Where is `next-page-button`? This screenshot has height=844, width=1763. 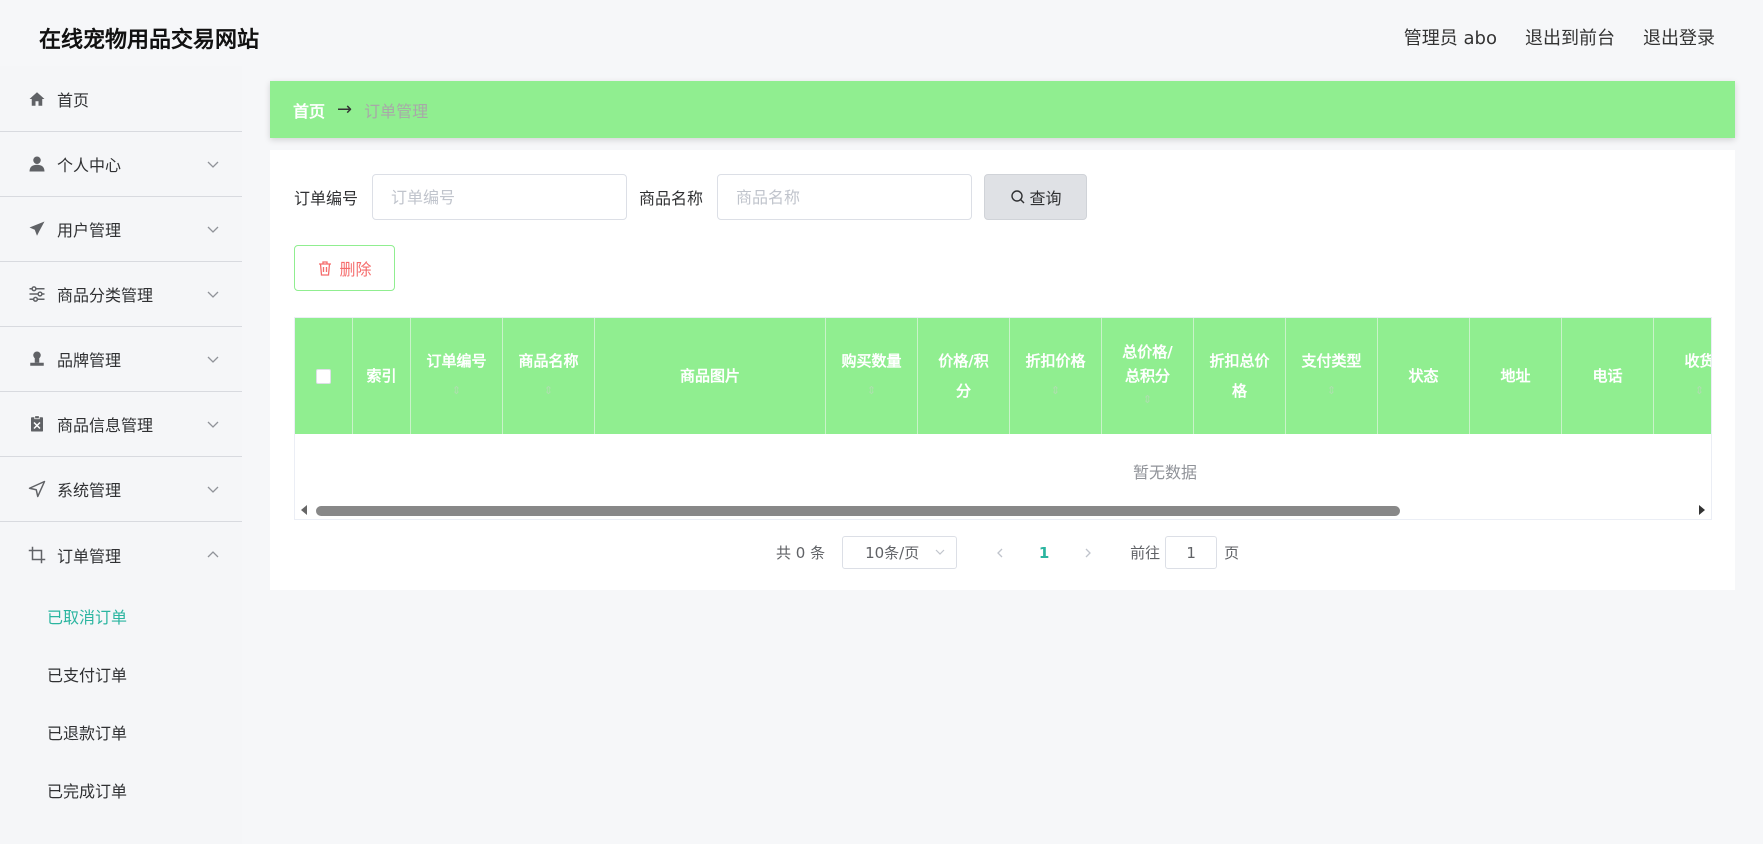
next-page-button is located at coordinates (1088, 553).